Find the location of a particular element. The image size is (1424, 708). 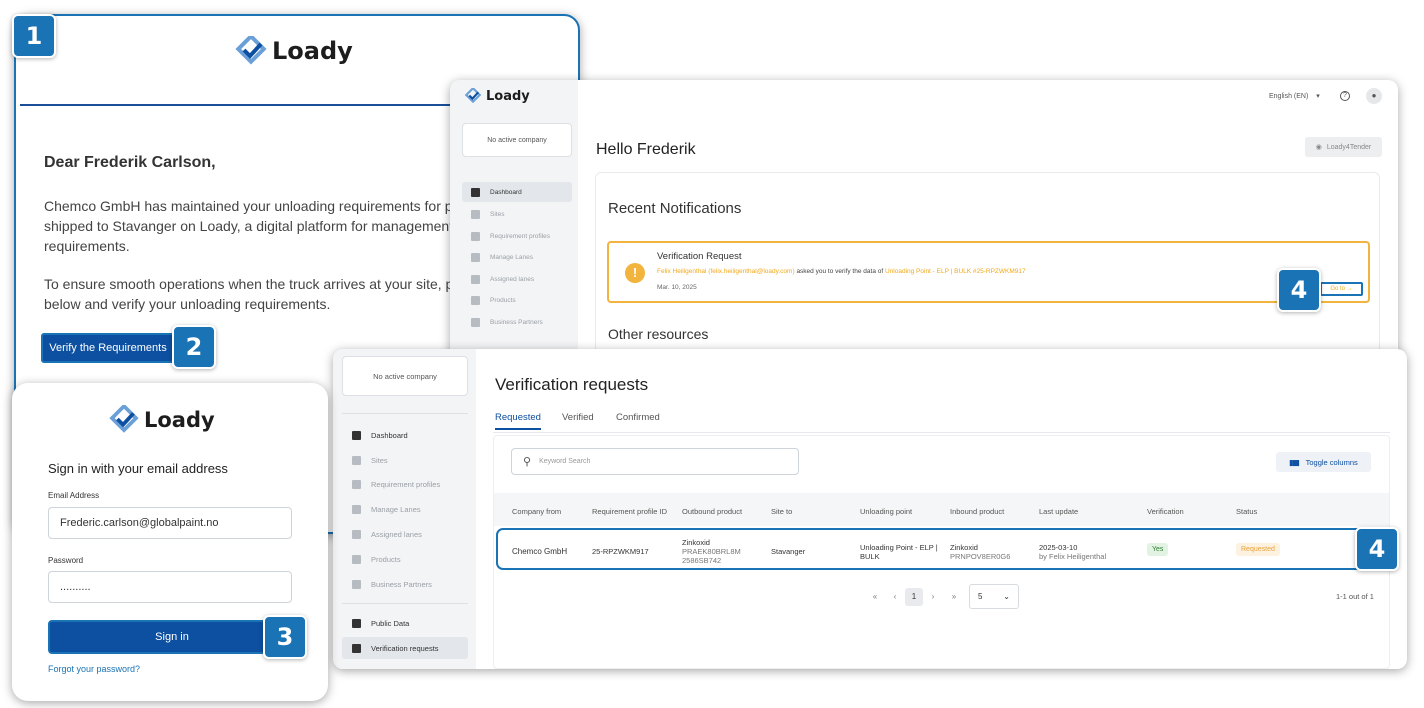

search-placeholder: Keyword Search is located at coordinates (565, 461).